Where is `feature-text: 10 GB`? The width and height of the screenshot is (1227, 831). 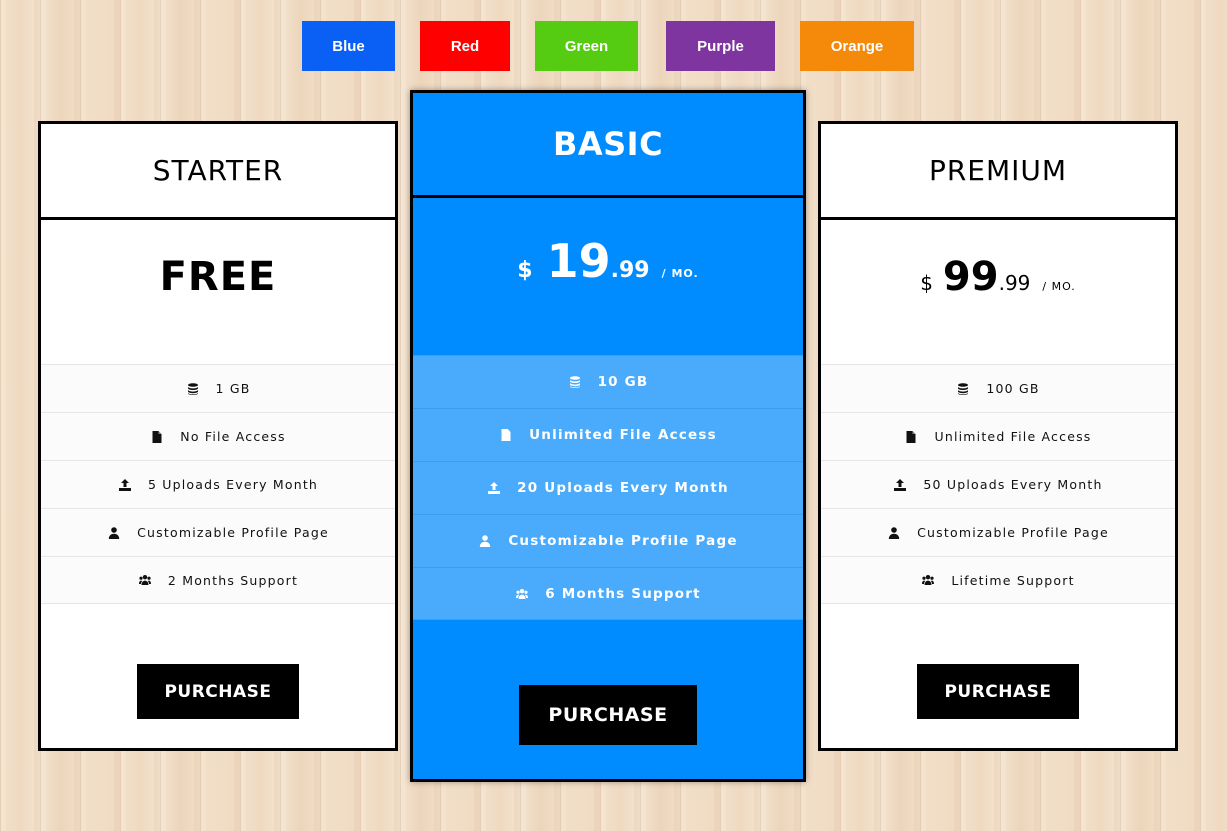
feature-text: 10 GB is located at coordinates (623, 382).